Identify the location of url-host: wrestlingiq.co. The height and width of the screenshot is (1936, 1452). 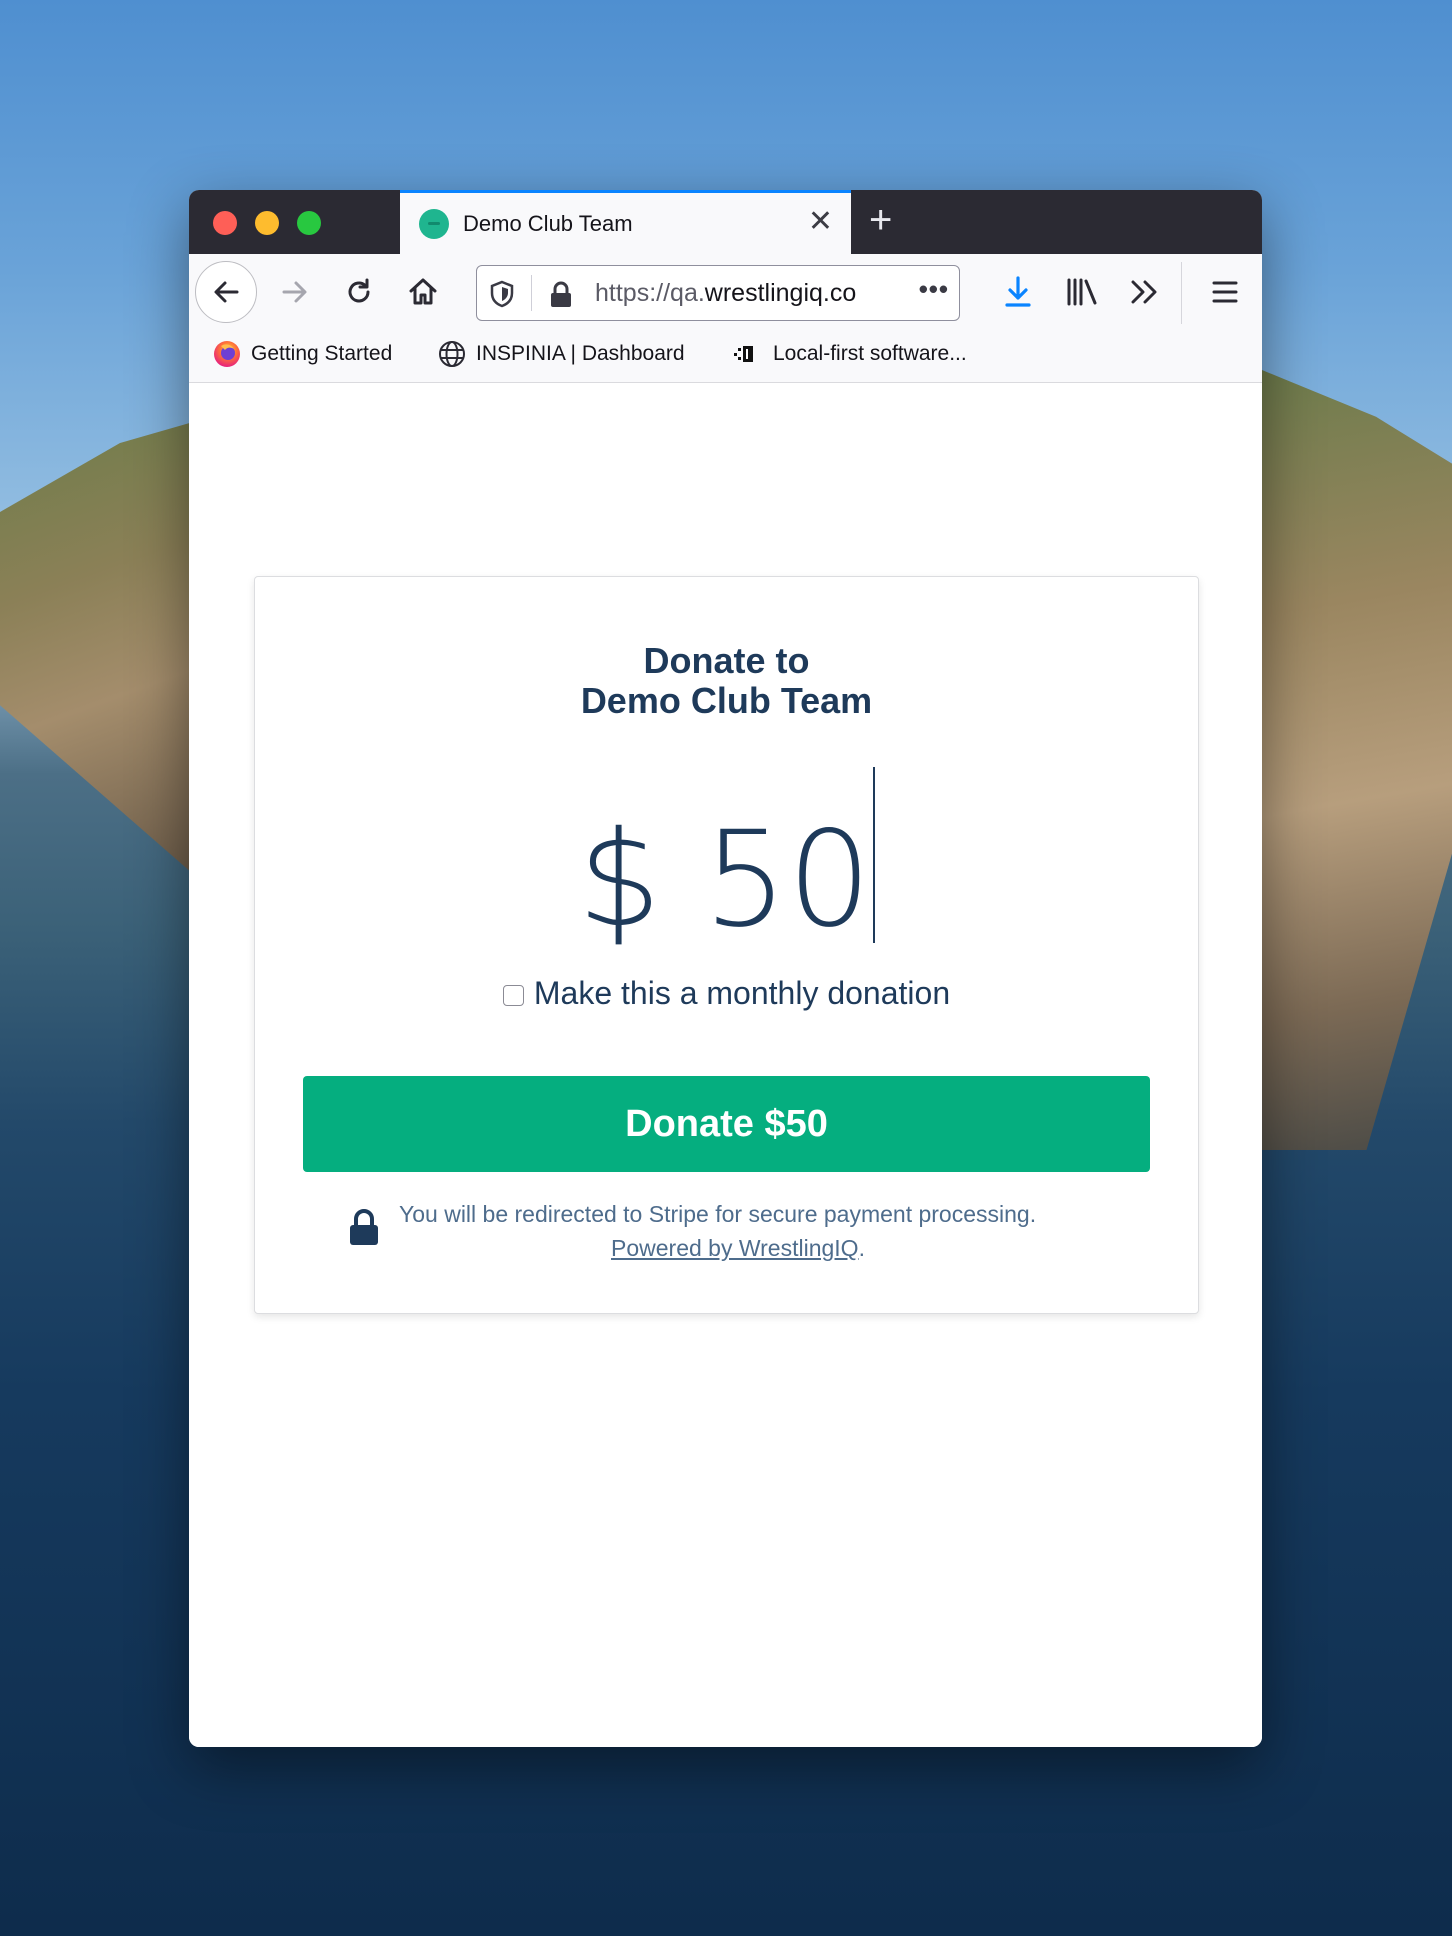
(780, 293).